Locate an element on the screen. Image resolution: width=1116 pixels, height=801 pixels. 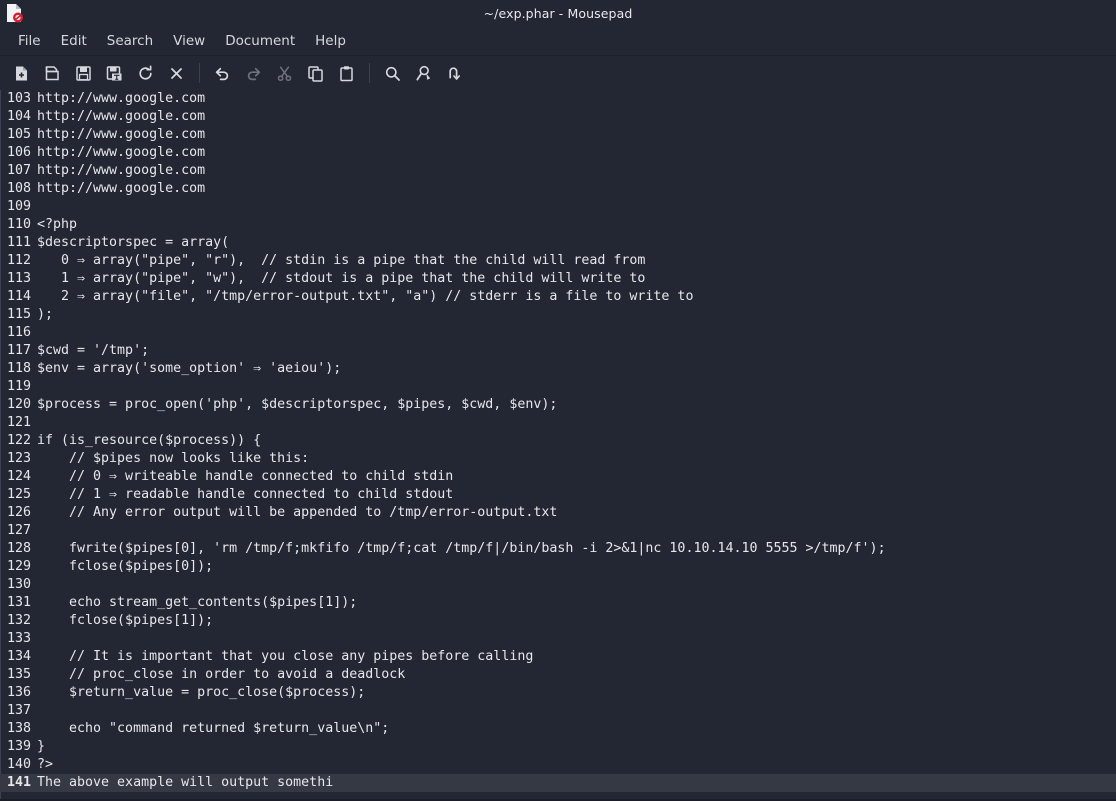
line-number: 116 is located at coordinates (18, 332).